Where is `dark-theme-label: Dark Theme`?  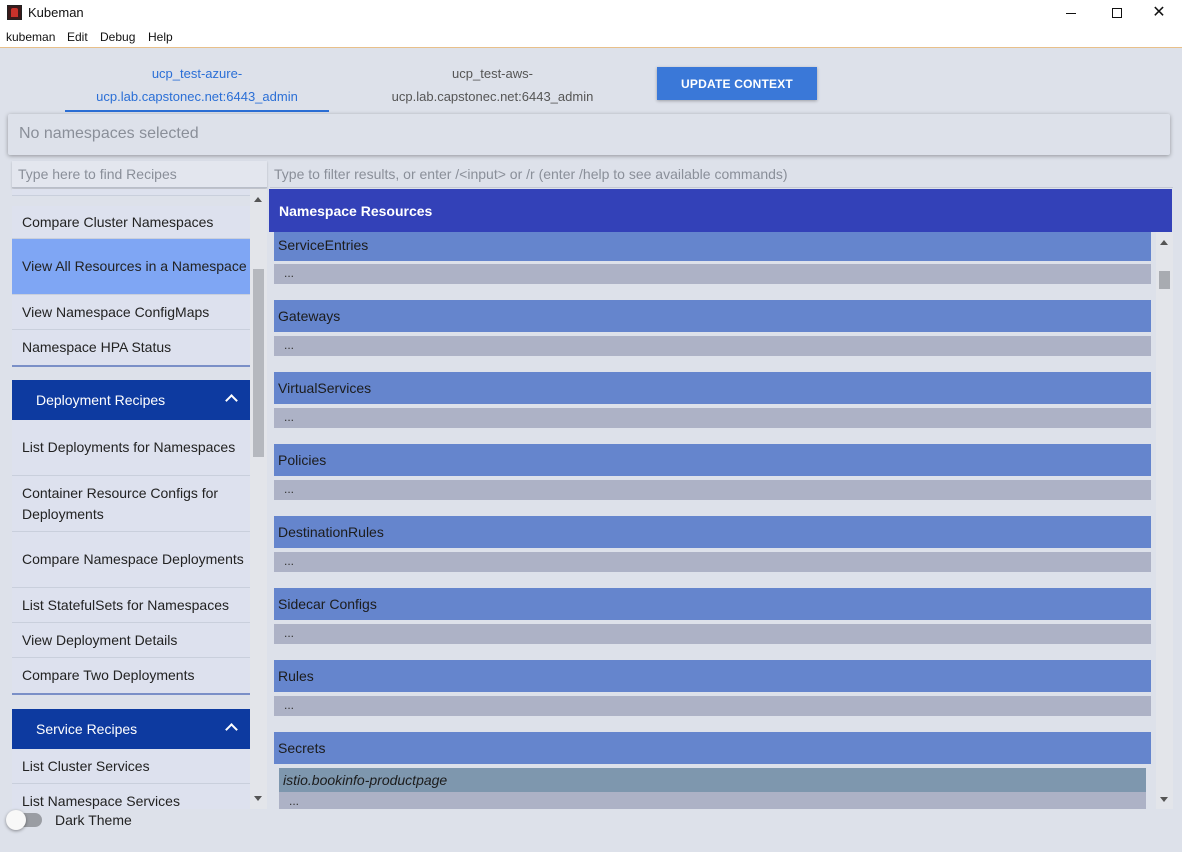
dark-theme-label: Dark Theme is located at coordinates (93, 820).